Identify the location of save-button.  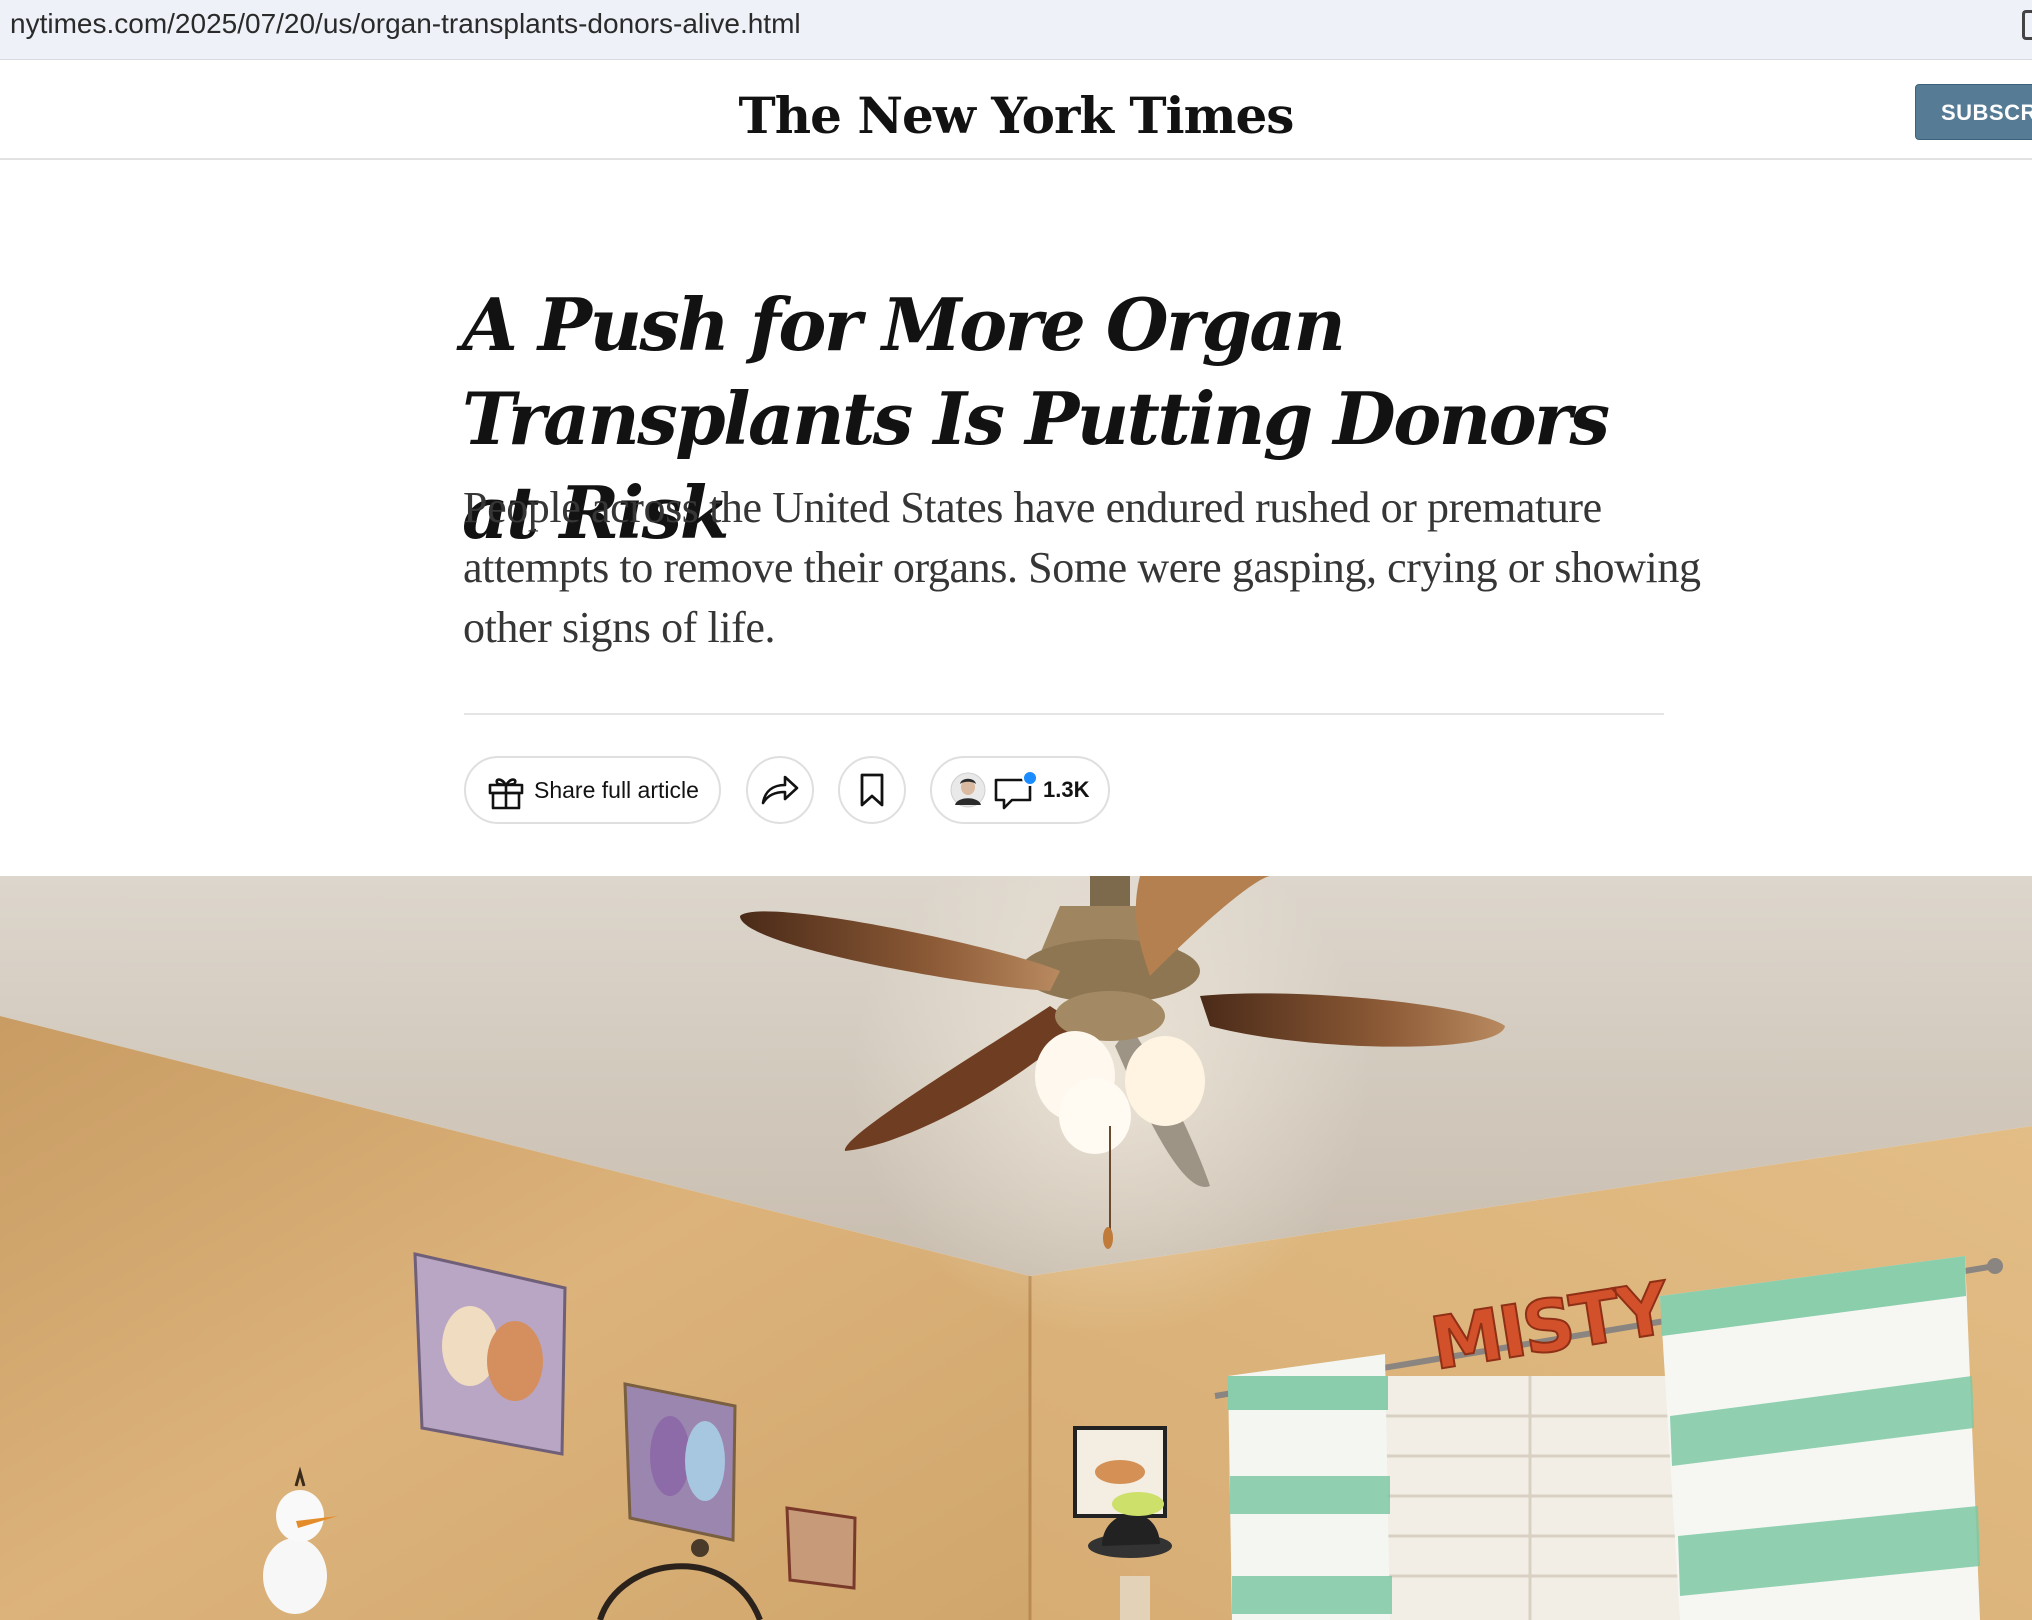
(872, 790).